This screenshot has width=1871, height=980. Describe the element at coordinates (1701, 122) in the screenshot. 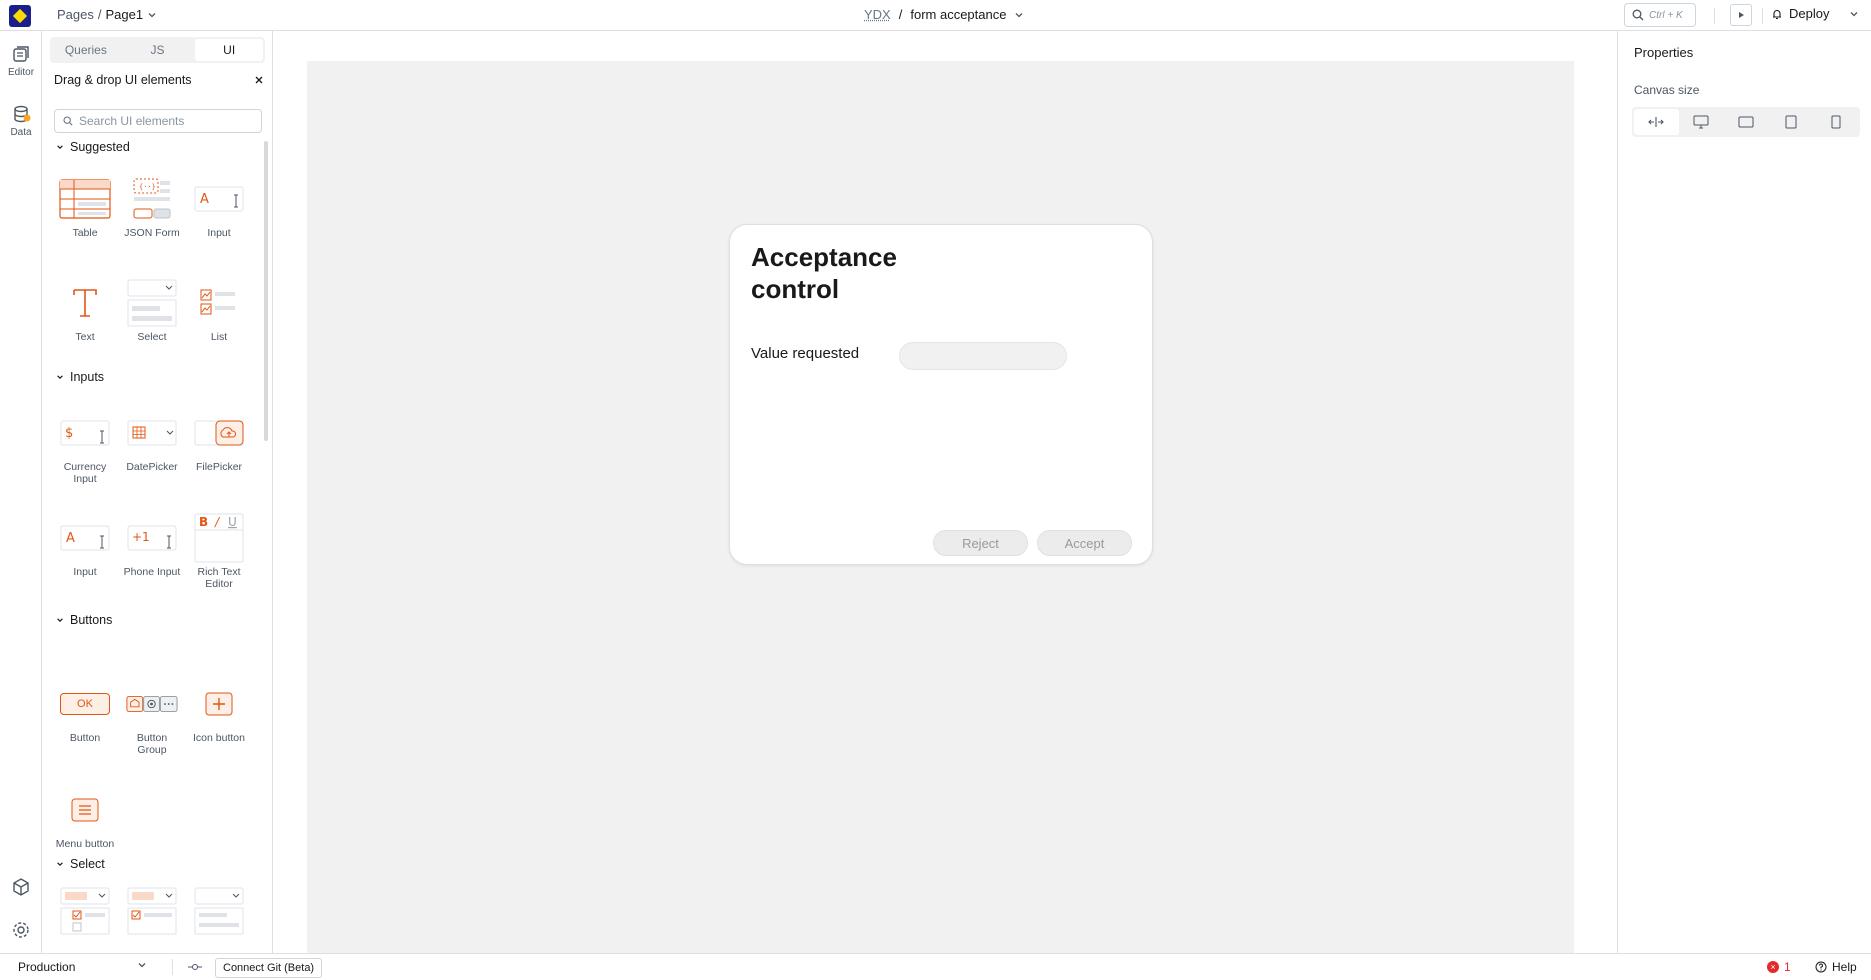

I see `canvas-size-desktop` at that location.